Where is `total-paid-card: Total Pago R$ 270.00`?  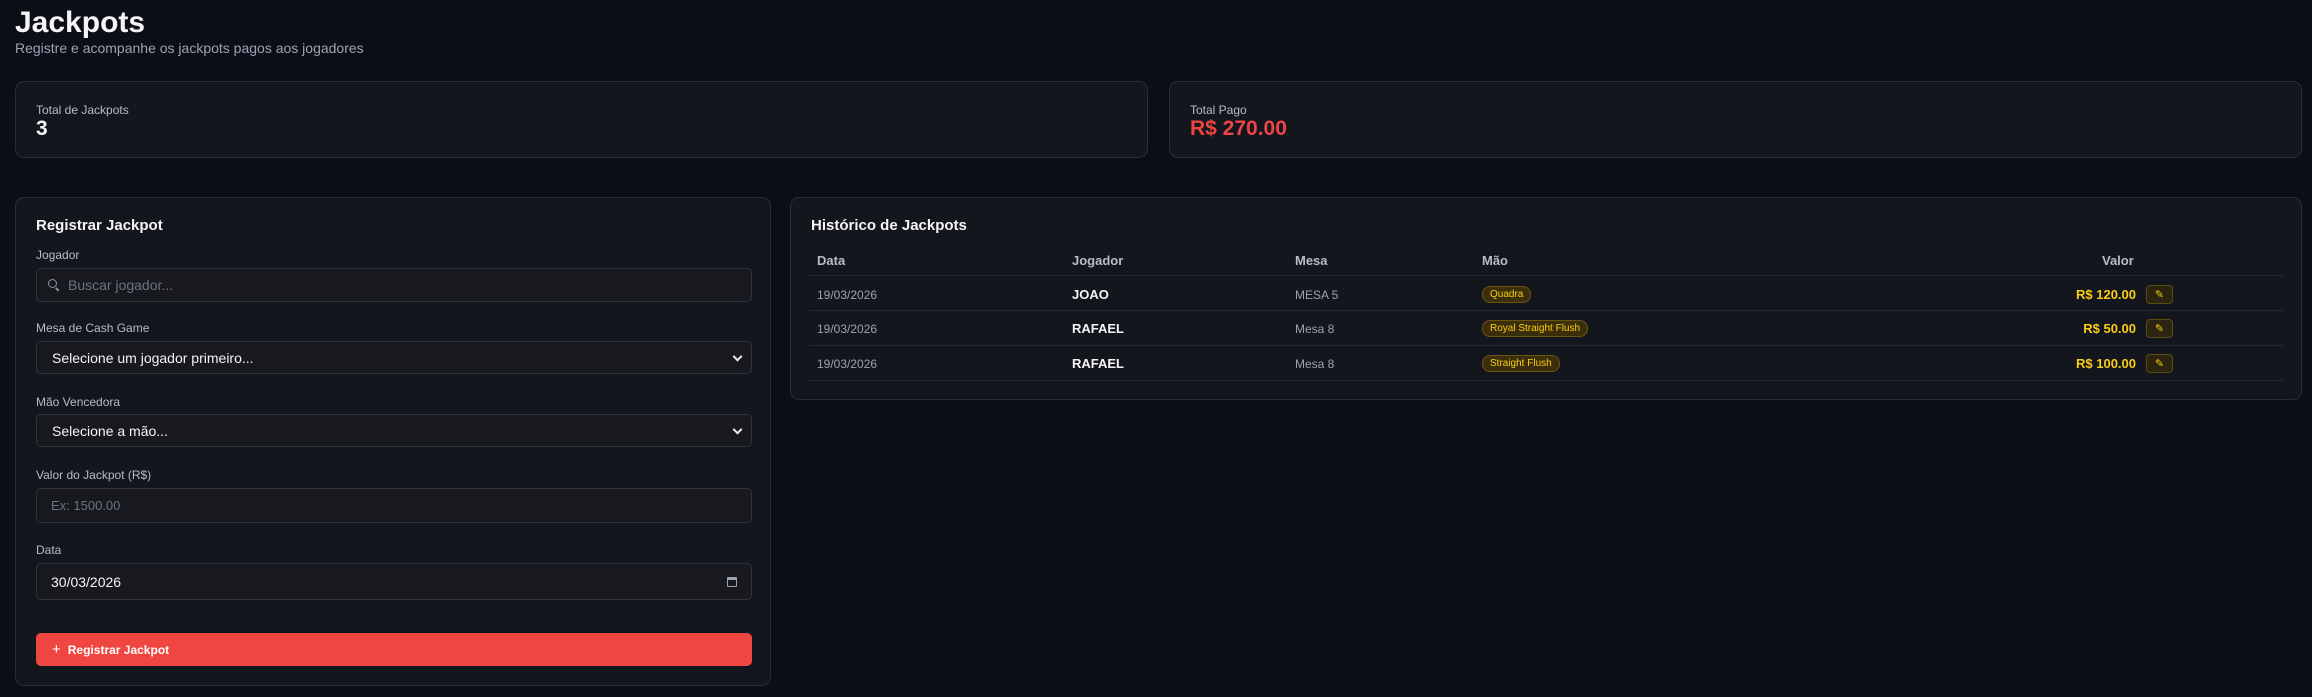 total-paid-card: Total Pago R$ 270.00 is located at coordinates (1735, 119).